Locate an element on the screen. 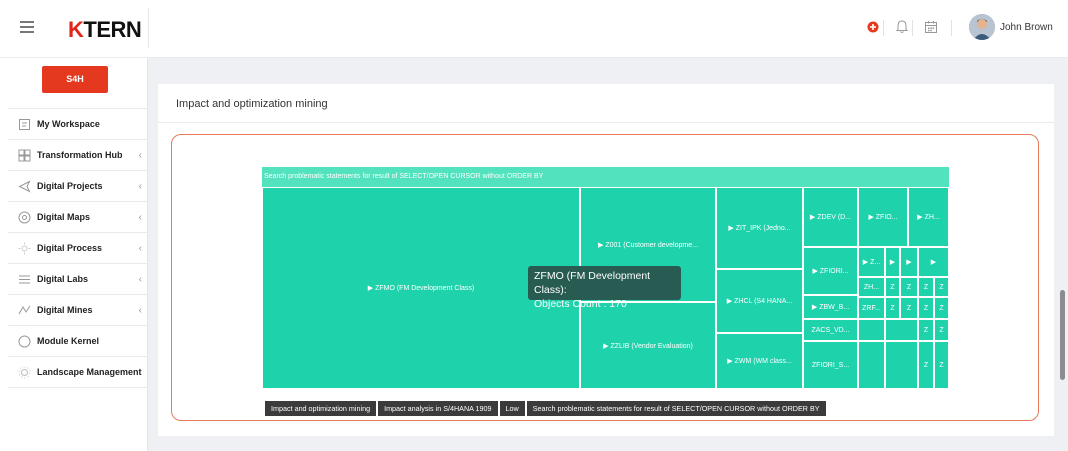  sidebar-item-digital-projects: Digital Projects ‹ is located at coordinates (78, 185).